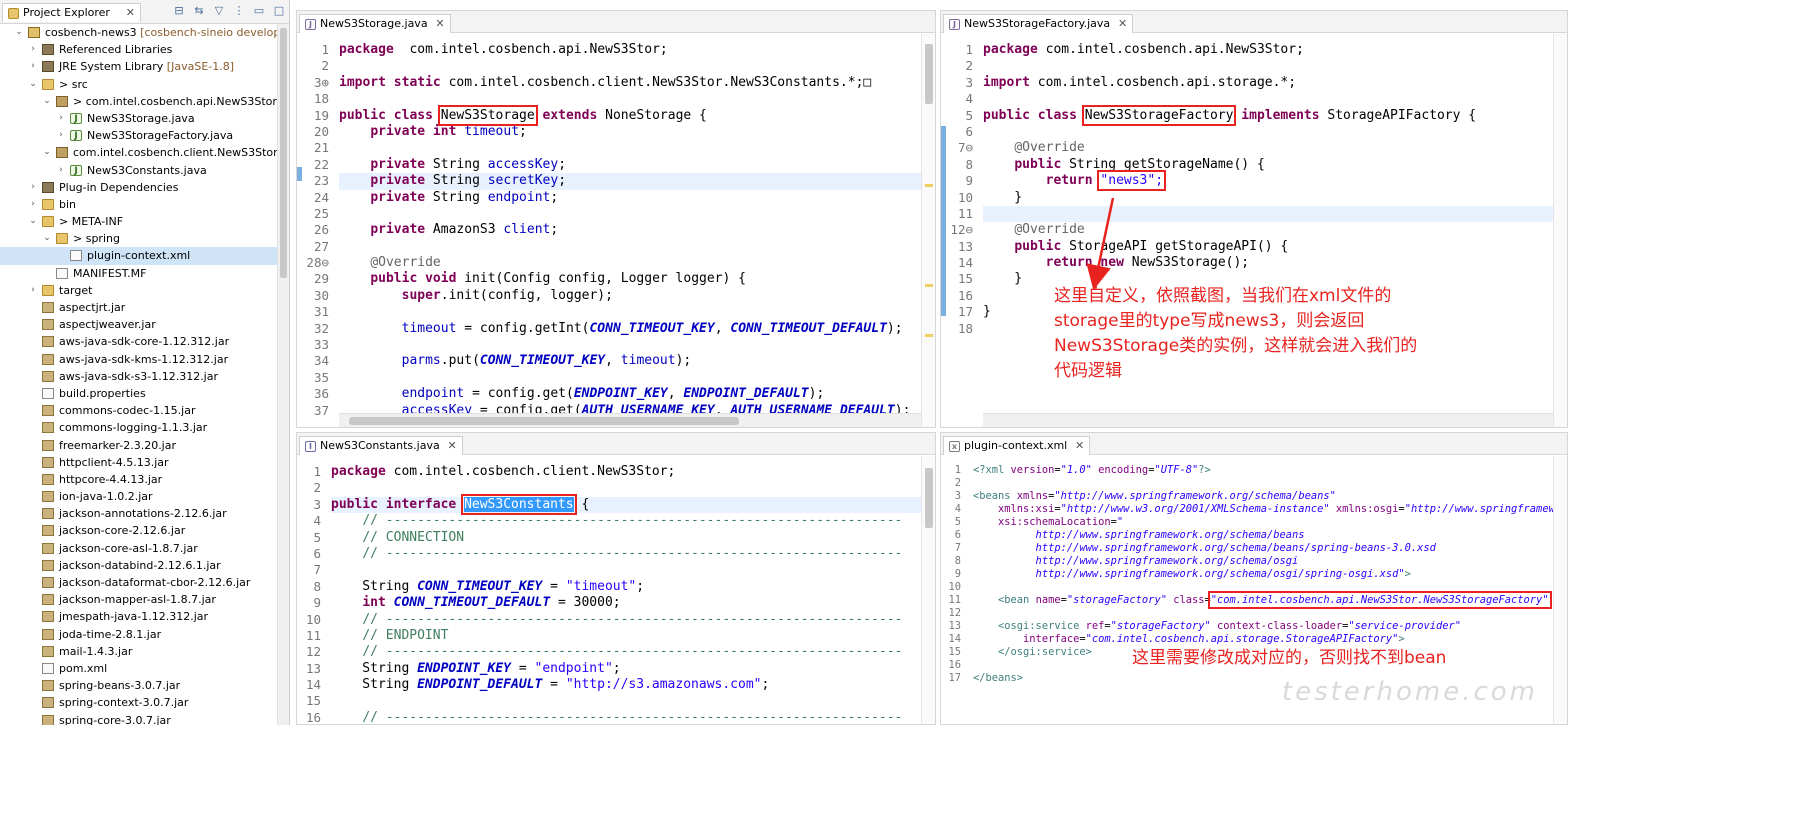 The image size is (1817, 840). What do you see at coordinates (1100, 244) in the screenshot?
I see `annotation-arrow` at bounding box center [1100, 244].